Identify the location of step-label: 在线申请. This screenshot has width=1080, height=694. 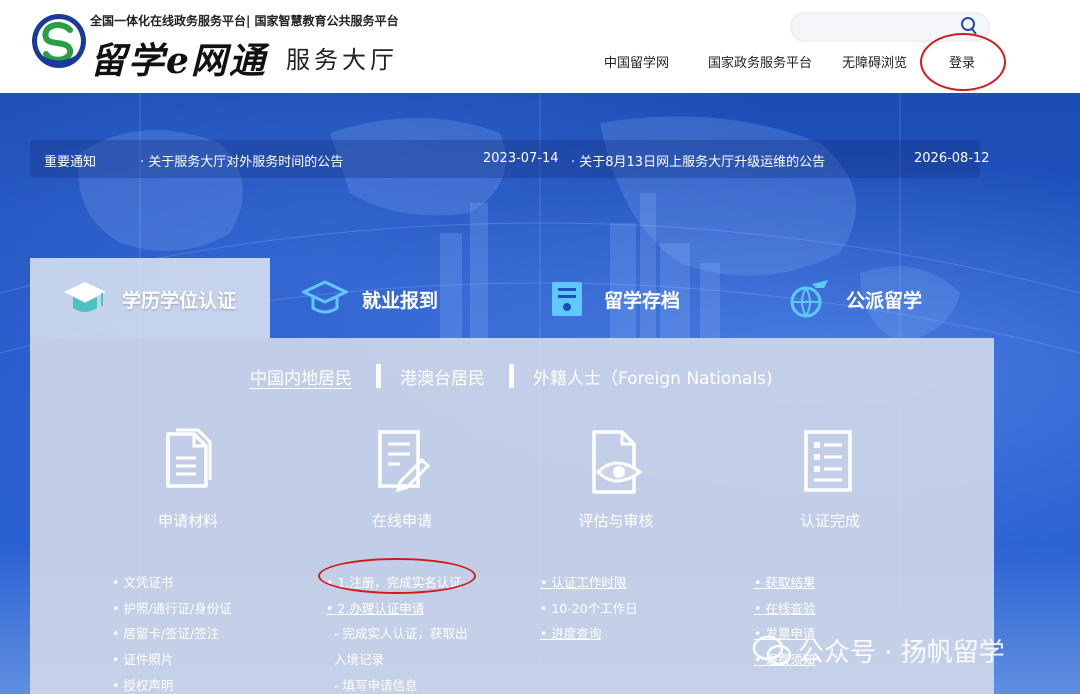
(401, 521).